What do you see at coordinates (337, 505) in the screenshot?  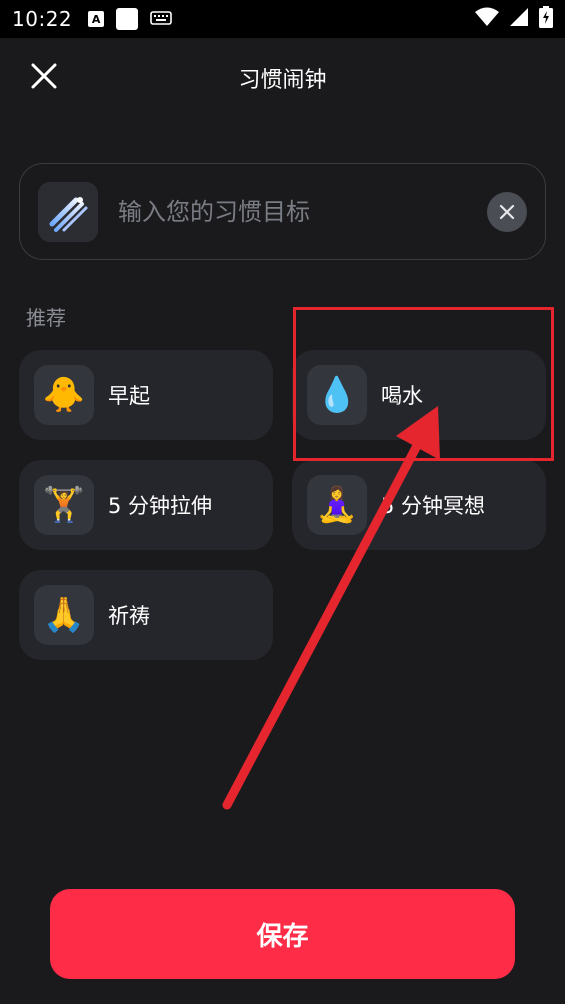 I see `meditation-icon: 🧘‍♀️` at bounding box center [337, 505].